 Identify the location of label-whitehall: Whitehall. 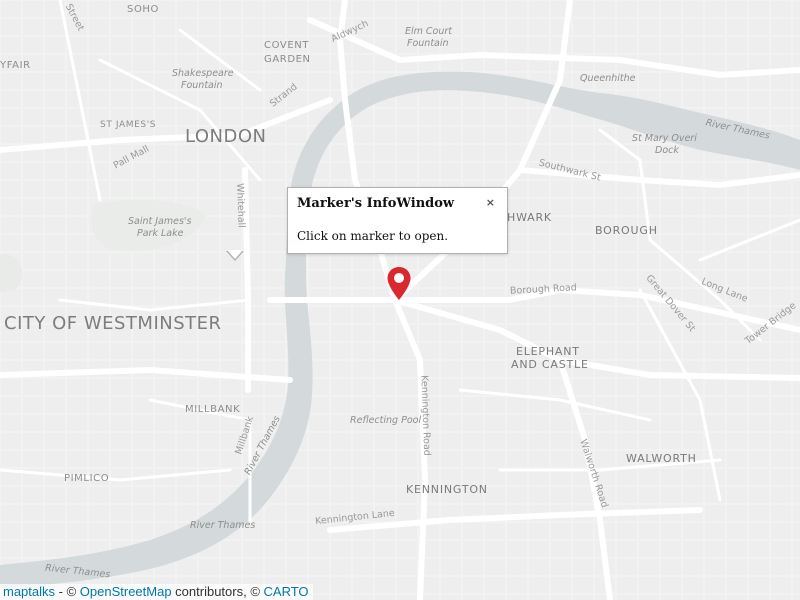
(240, 205).